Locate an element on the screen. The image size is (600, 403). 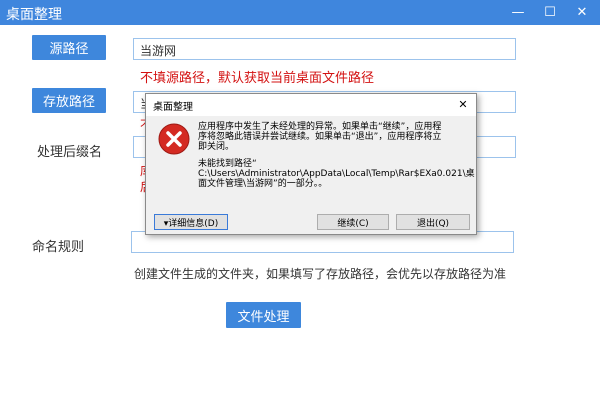
error-icon is located at coordinates (174, 139).